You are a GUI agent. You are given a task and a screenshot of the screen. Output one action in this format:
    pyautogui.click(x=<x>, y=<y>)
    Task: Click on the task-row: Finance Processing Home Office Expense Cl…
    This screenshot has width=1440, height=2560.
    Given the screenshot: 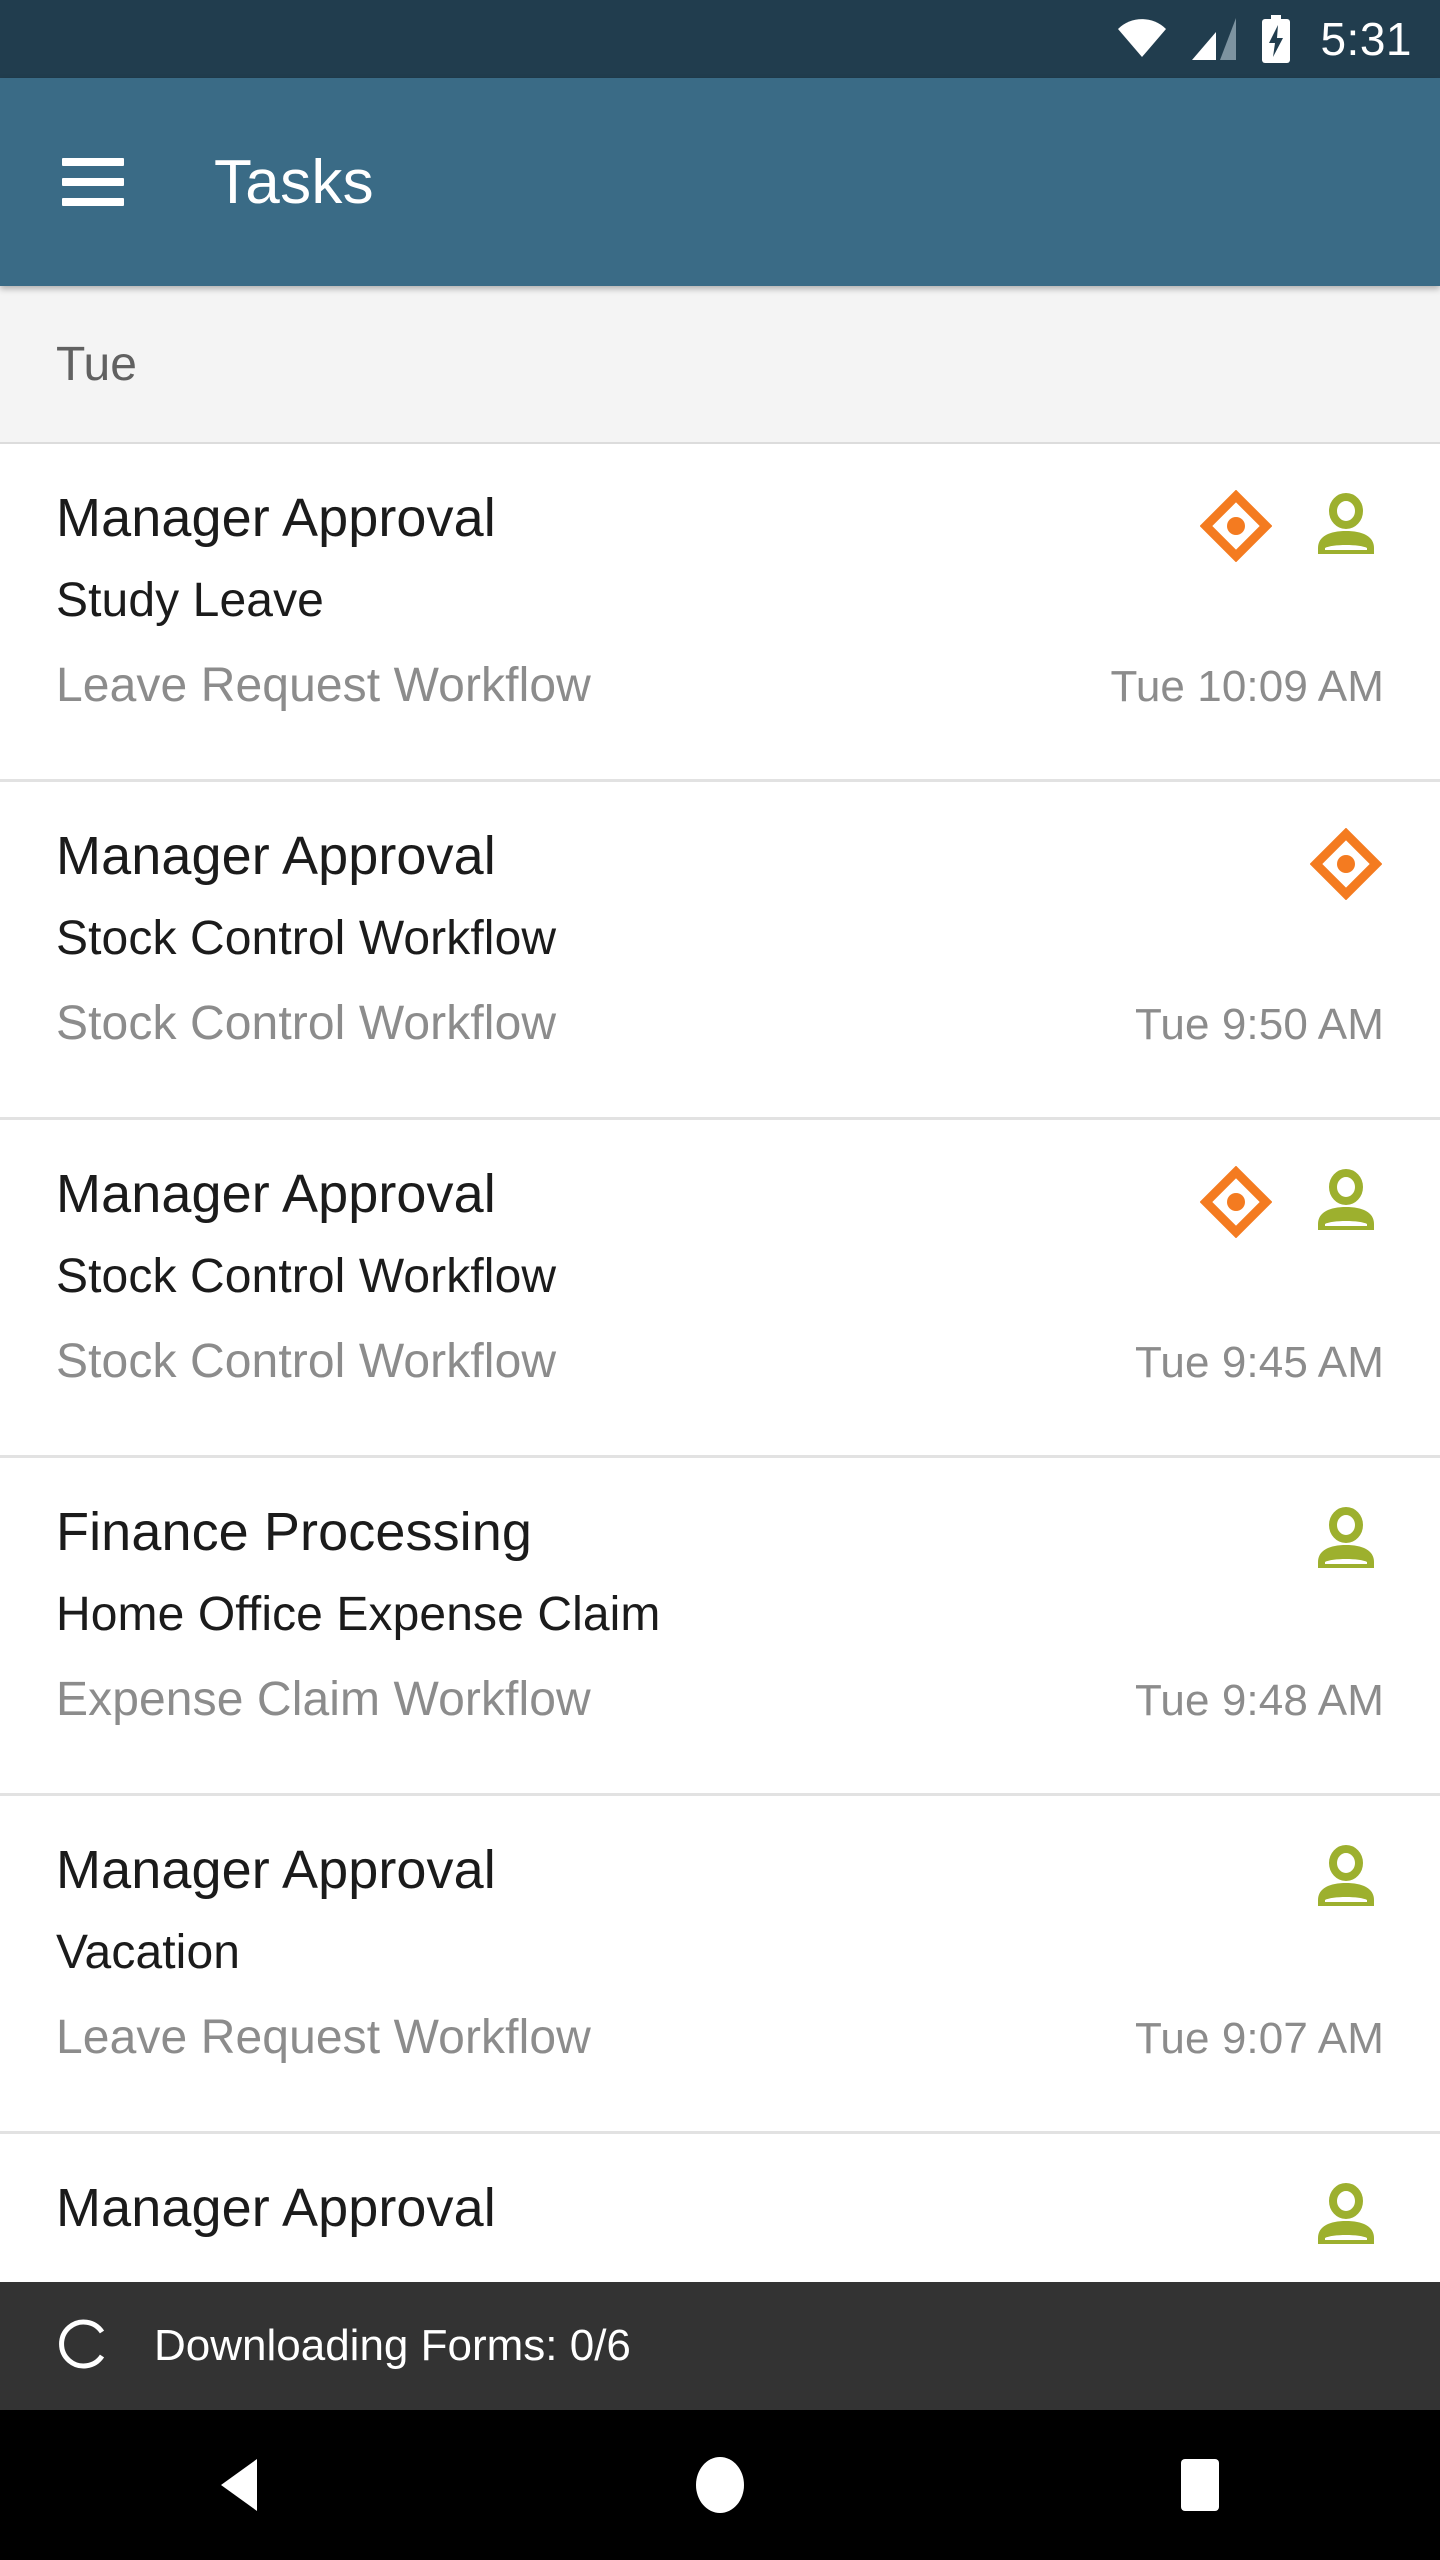 What is the action you would take?
    pyautogui.click(x=720, y=1627)
    